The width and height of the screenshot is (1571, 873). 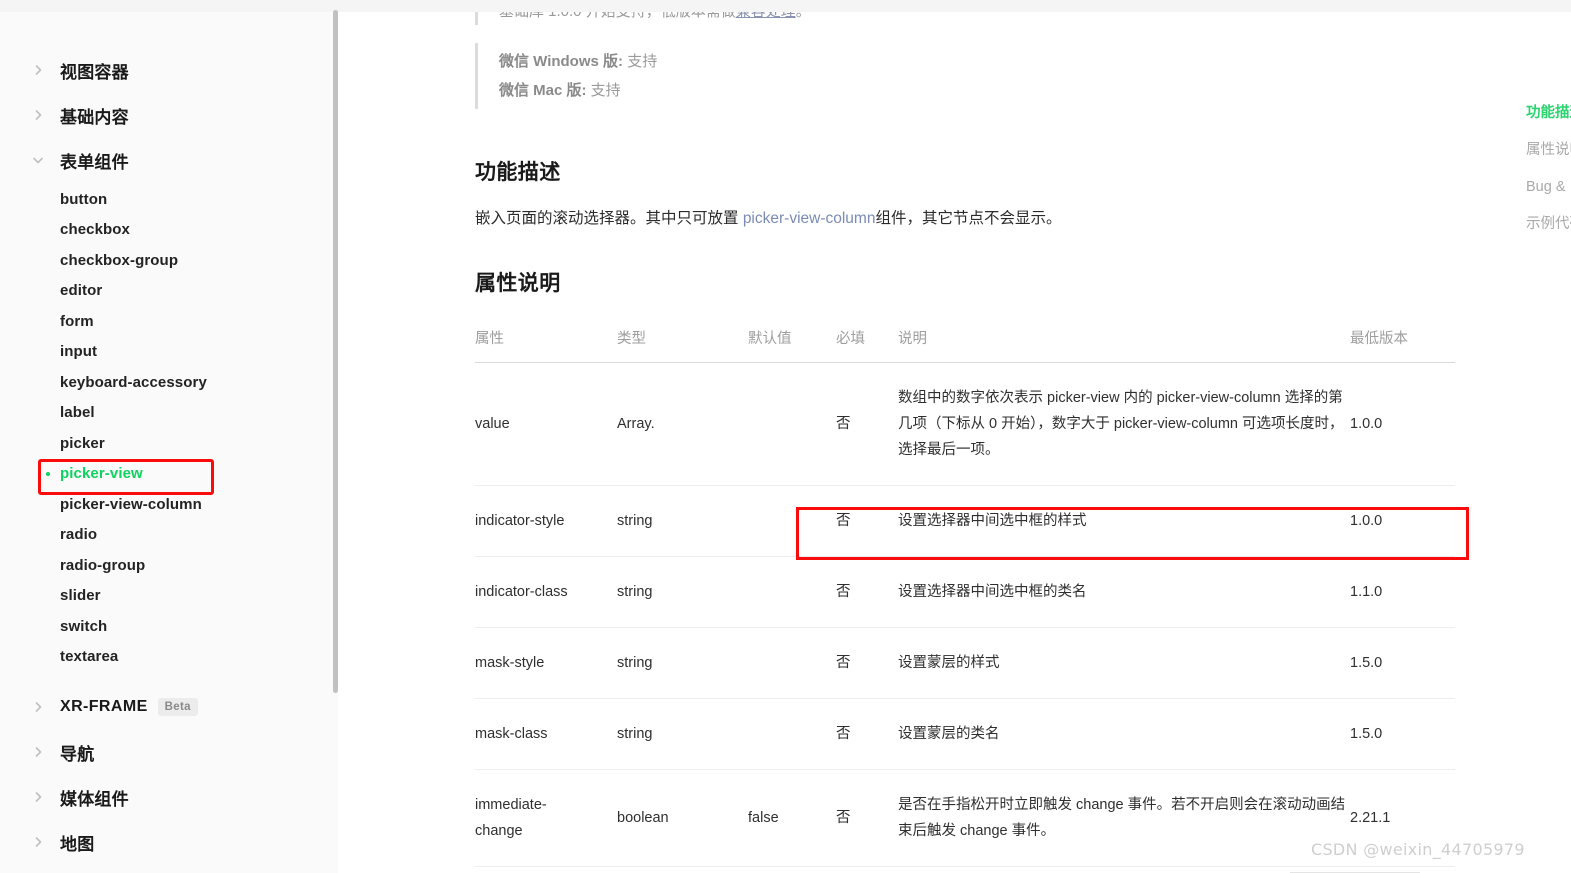 I want to click on sidebar-item-button: button, so click(x=166, y=199).